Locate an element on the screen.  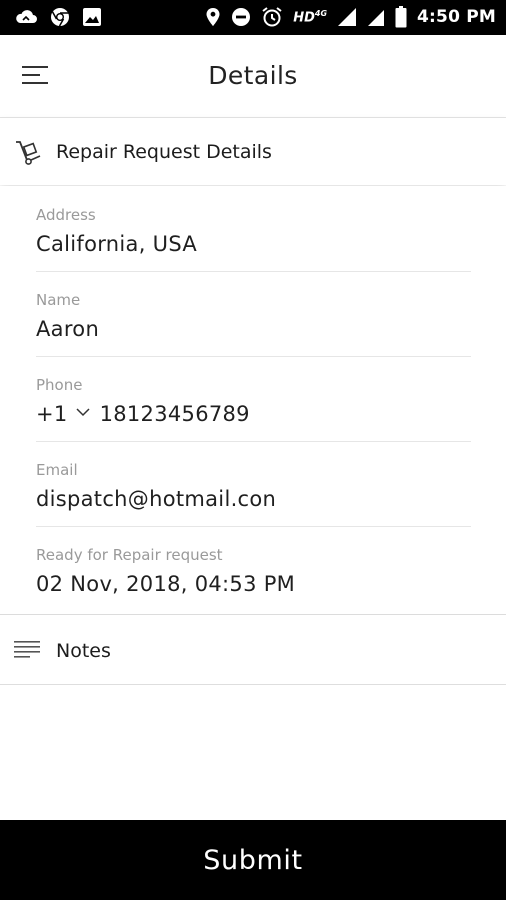
network-type: HD4G is located at coordinates (310, 17).